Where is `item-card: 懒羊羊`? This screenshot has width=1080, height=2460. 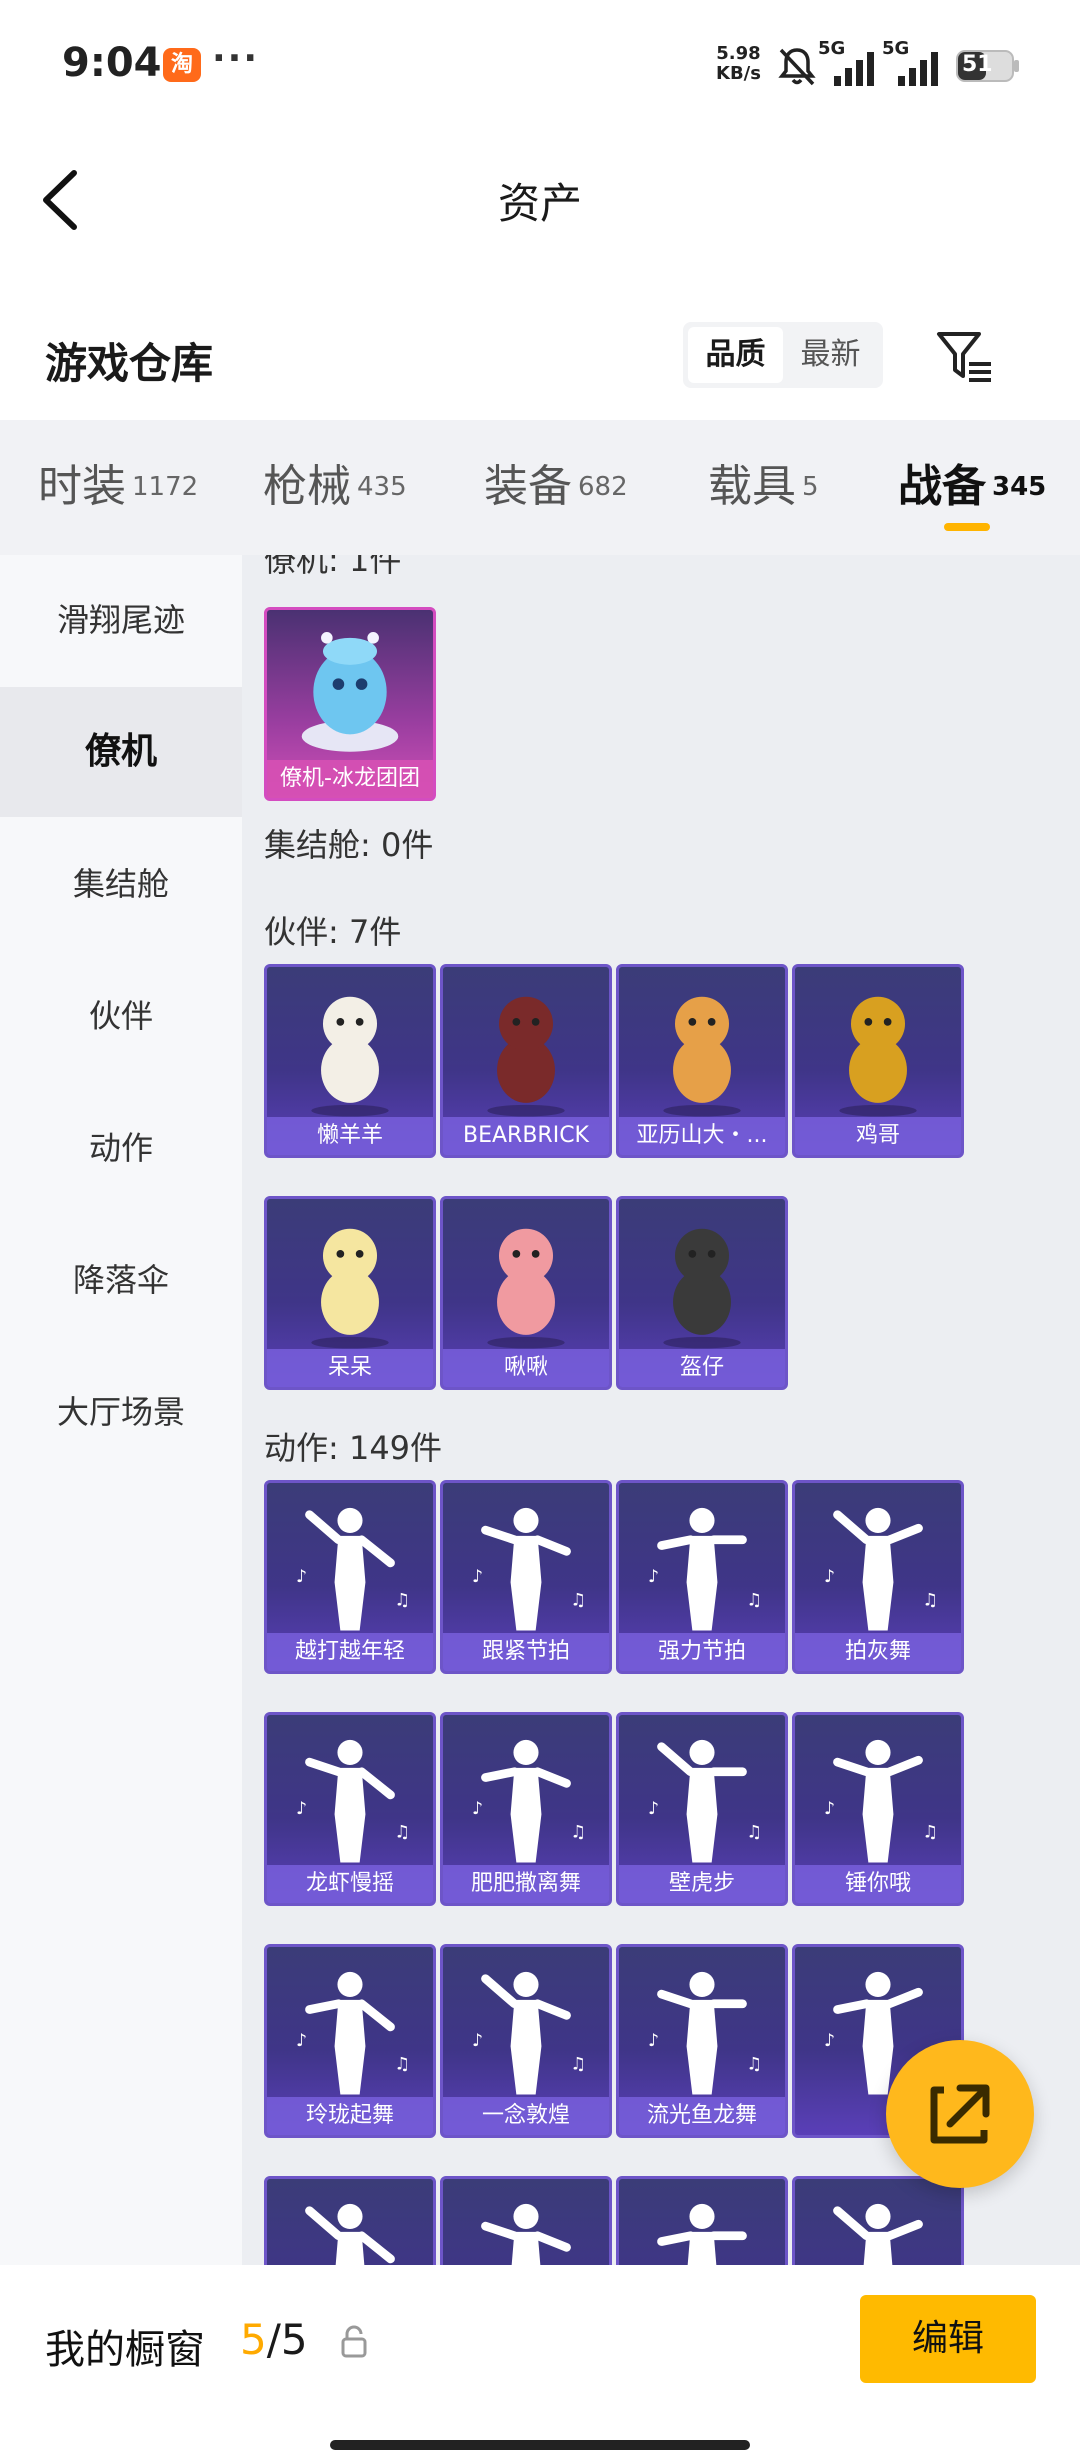
item-card: 懒羊羊 is located at coordinates (350, 1061).